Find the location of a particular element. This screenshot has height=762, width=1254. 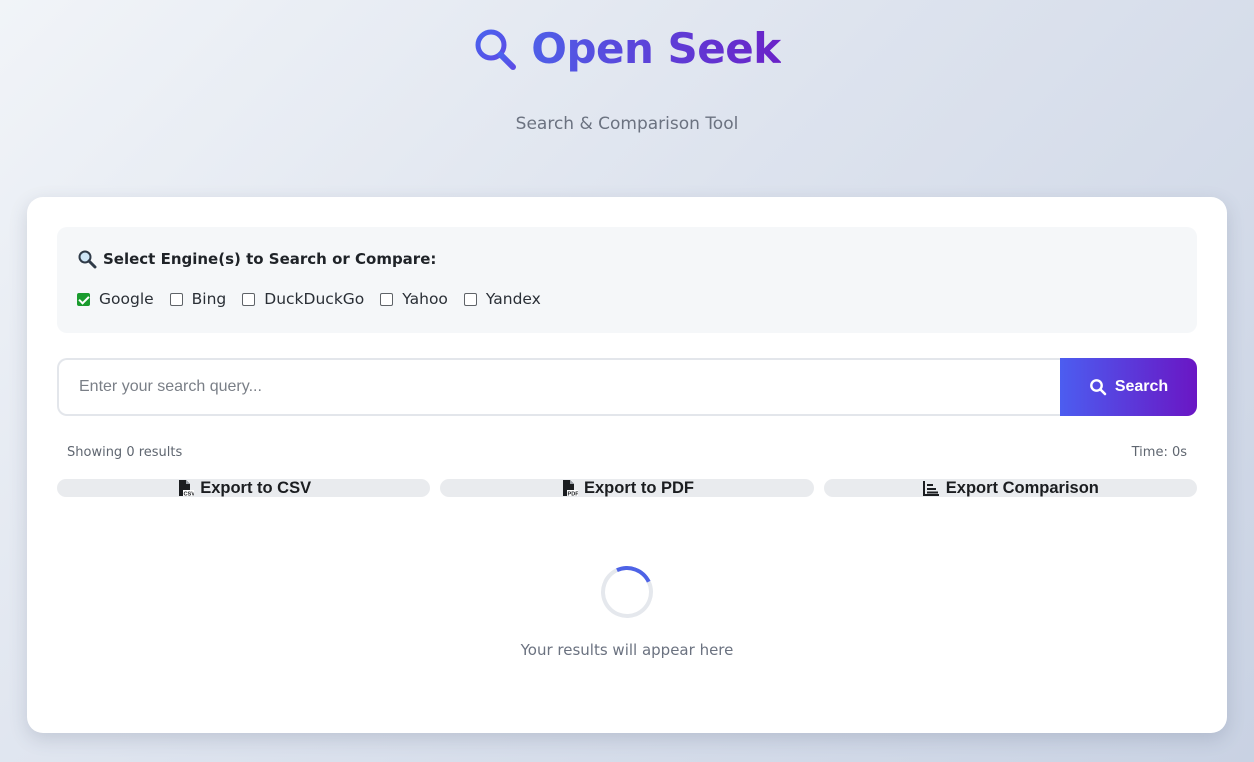

export-pdf-label: Export to PDF is located at coordinates (638, 488).